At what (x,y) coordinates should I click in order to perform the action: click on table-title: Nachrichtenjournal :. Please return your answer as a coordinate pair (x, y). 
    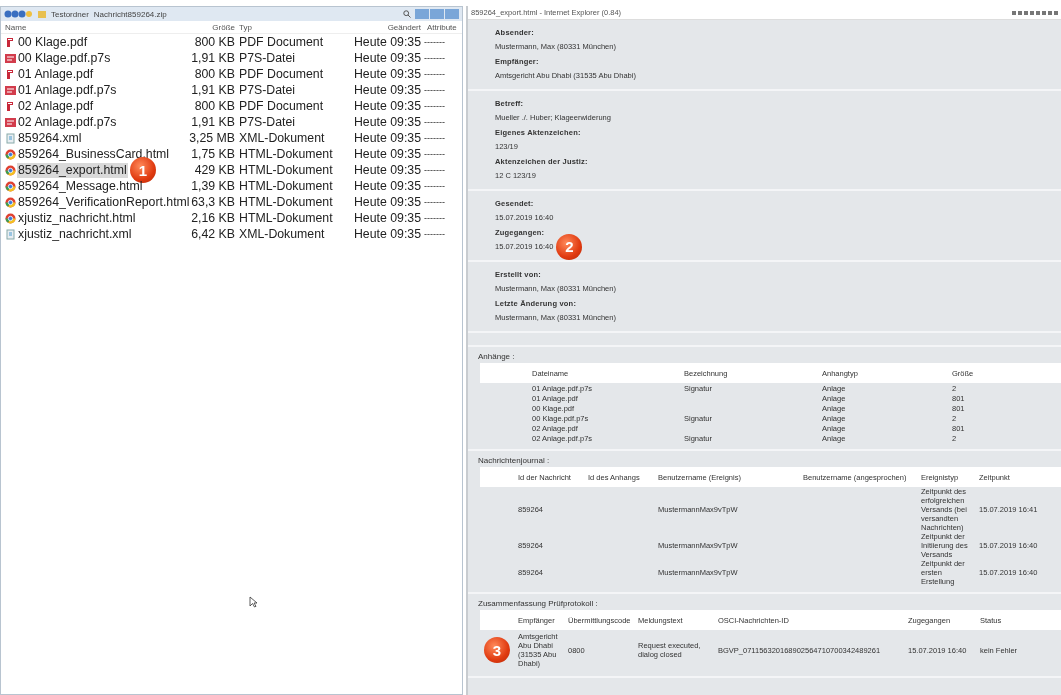
    Looking at the image, I should click on (514, 461).